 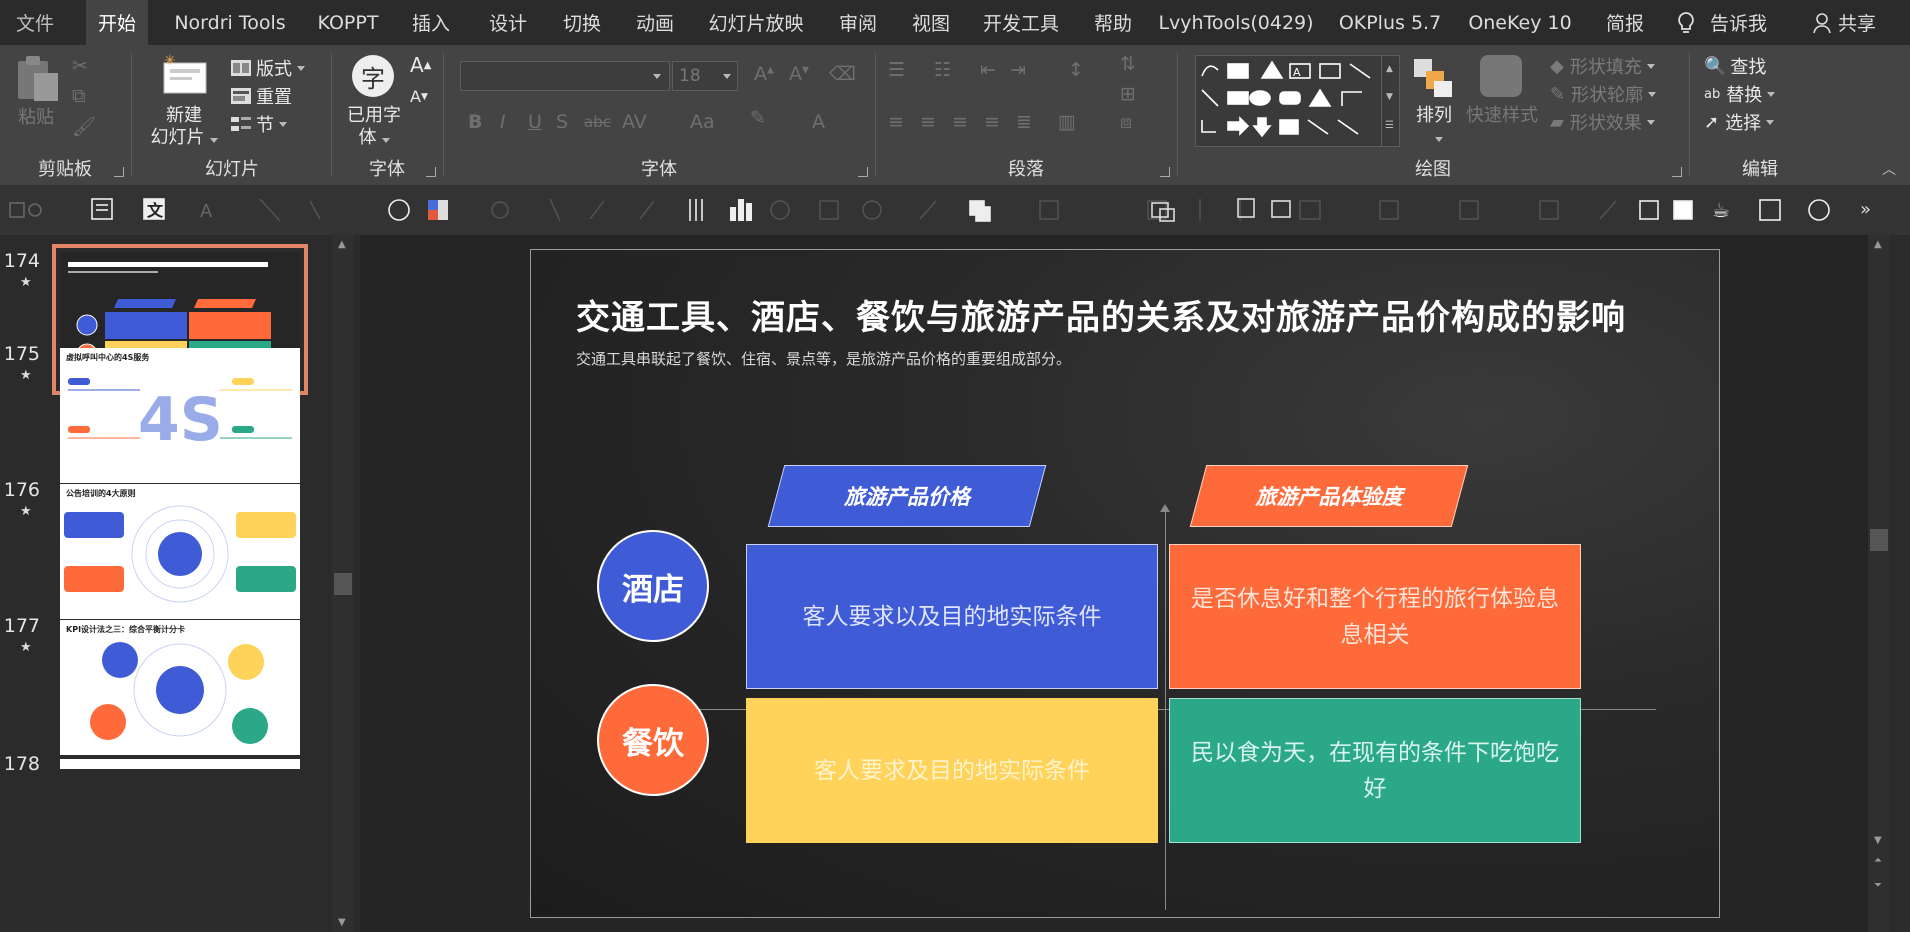 I want to click on header-experience: 旅游产品体验度, so click(x=1329, y=496).